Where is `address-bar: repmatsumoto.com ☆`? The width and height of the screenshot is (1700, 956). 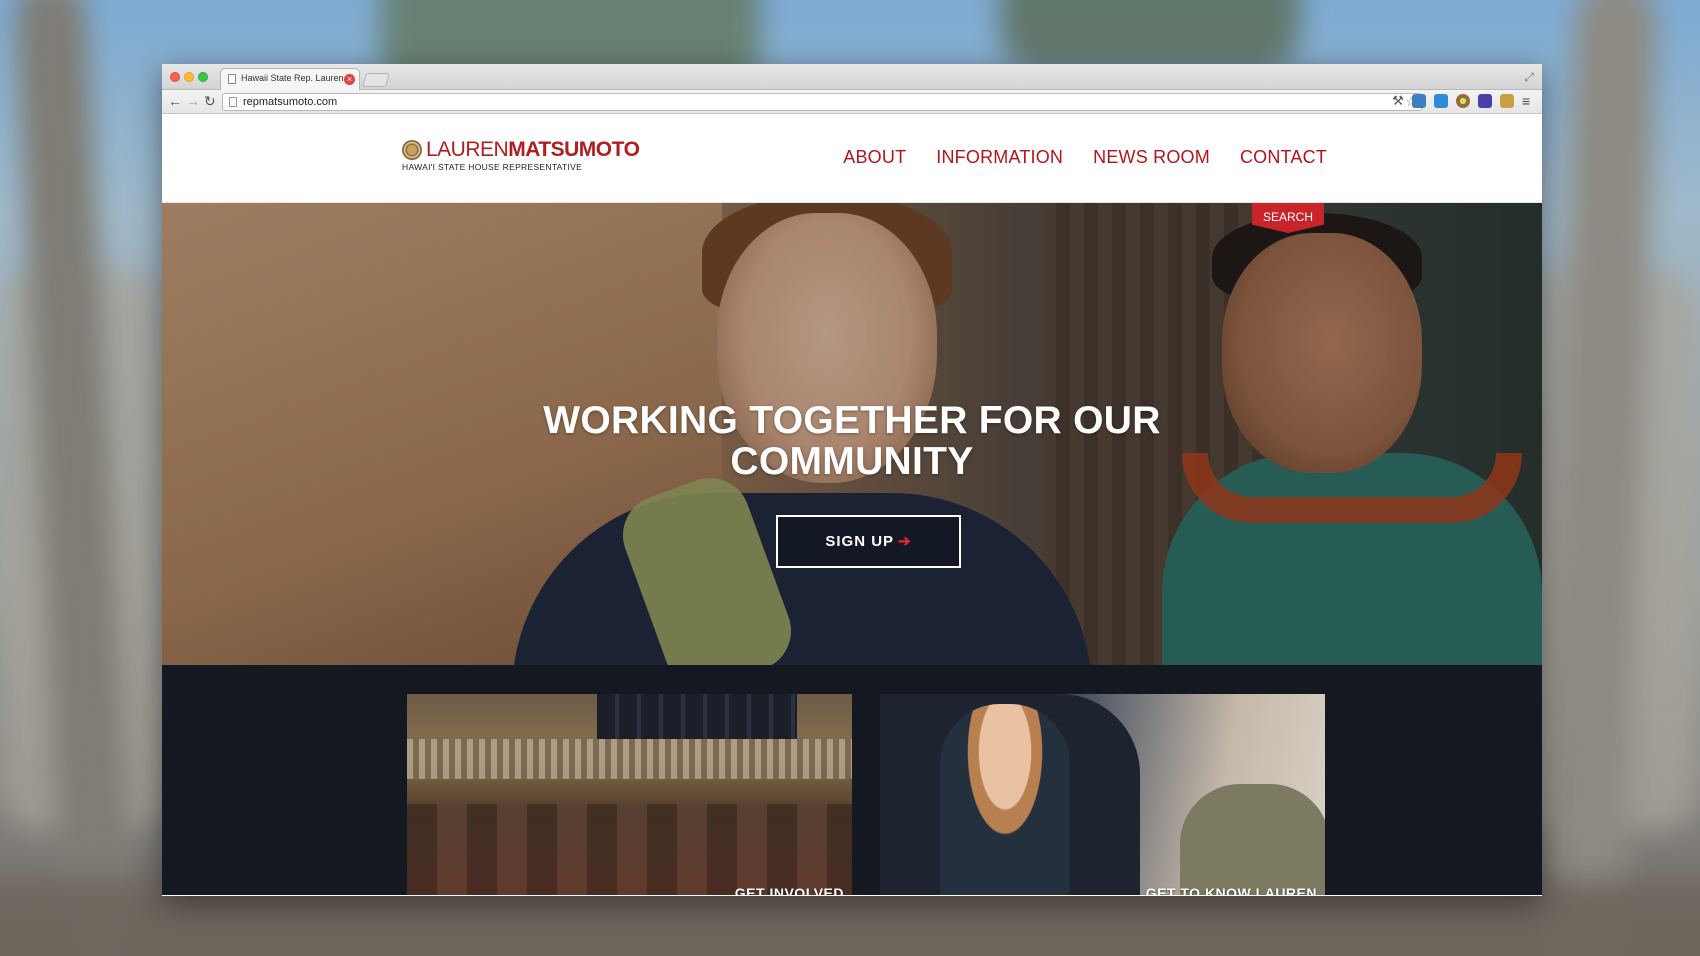 address-bar: repmatsumoto.com ☆ is located at coordinates (822, 102).